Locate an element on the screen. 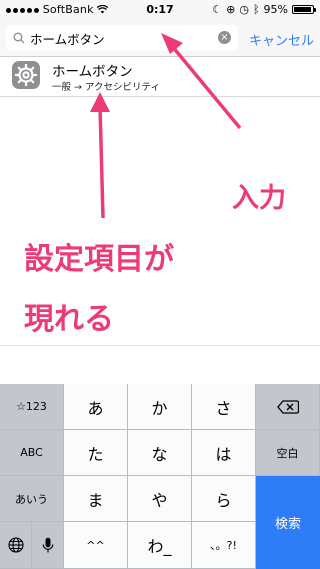 The width and height of the screenshot is (320, 569). key-sa: さ is located at coordinates (224, 407).